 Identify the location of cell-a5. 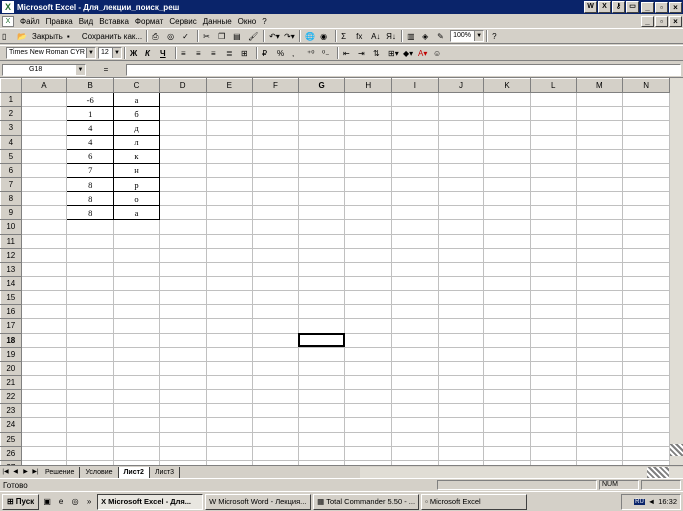
(44, 156).